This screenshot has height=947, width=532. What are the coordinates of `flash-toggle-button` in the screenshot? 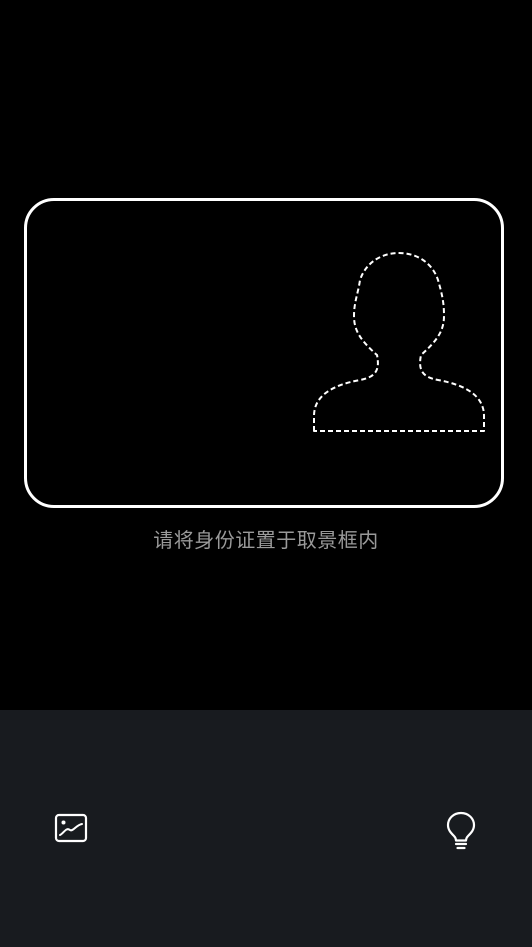 It's located at (461, 831).